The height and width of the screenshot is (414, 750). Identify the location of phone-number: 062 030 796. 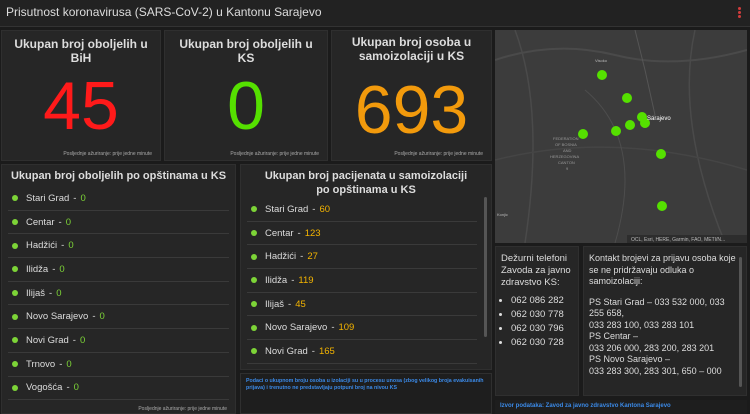
(542, 329).